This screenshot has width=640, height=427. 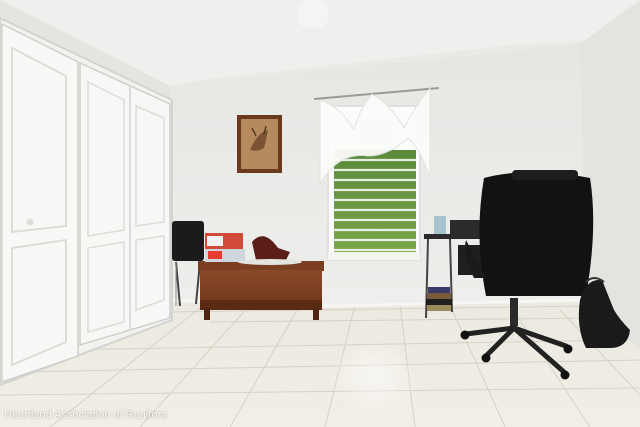 What do you see at coordinates (439, 299) in the screenshot?
I see `stacked-books` at bounding box center [439, 299].